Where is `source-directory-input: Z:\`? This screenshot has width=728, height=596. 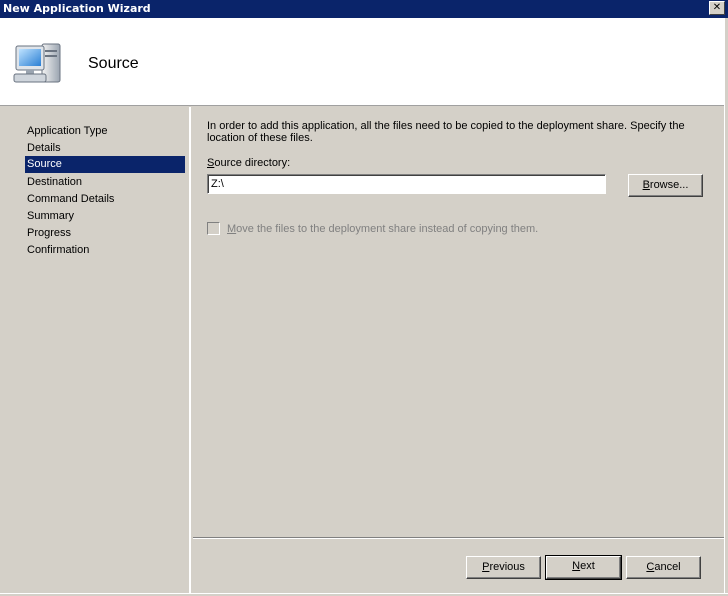
source-directory-input: Z:\ is located at coordinates (406, 184).